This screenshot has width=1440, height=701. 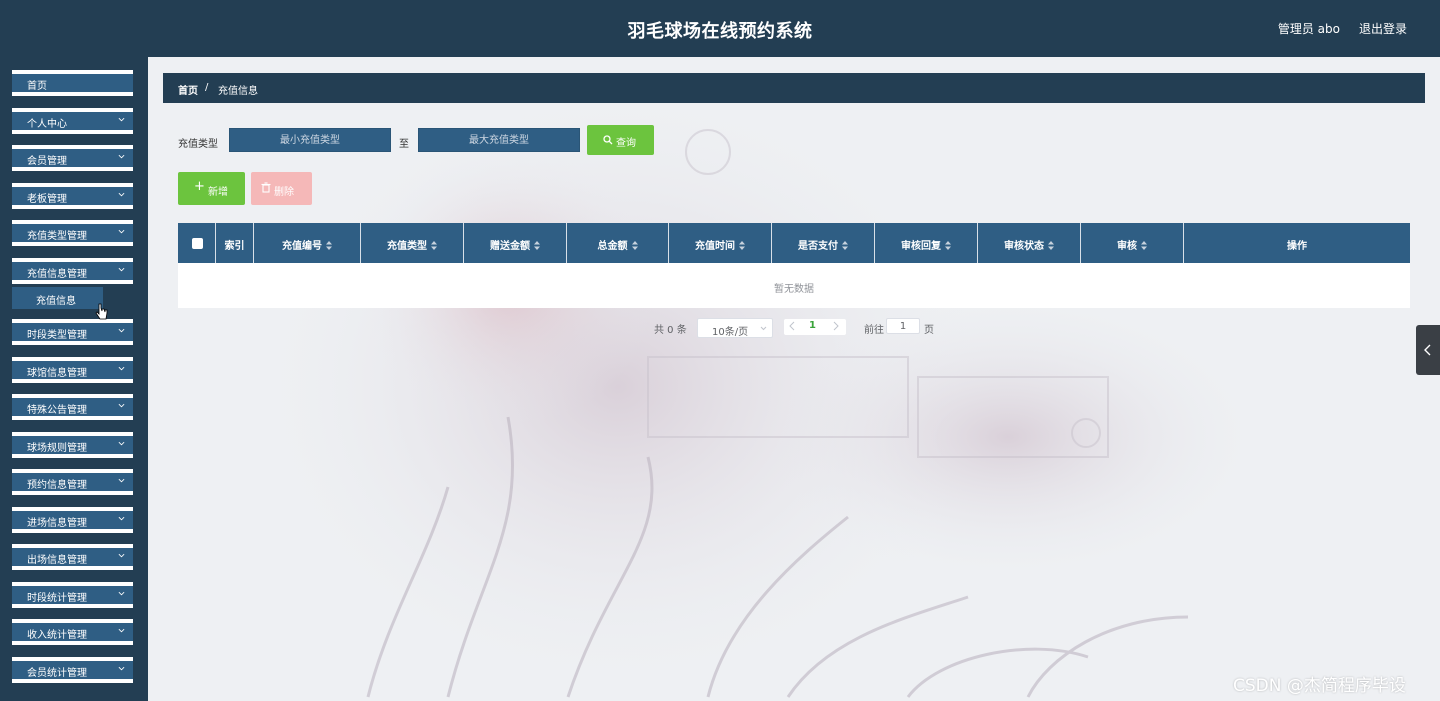 I want to click on column-header: 充值时间, so click(x=720, y=243).